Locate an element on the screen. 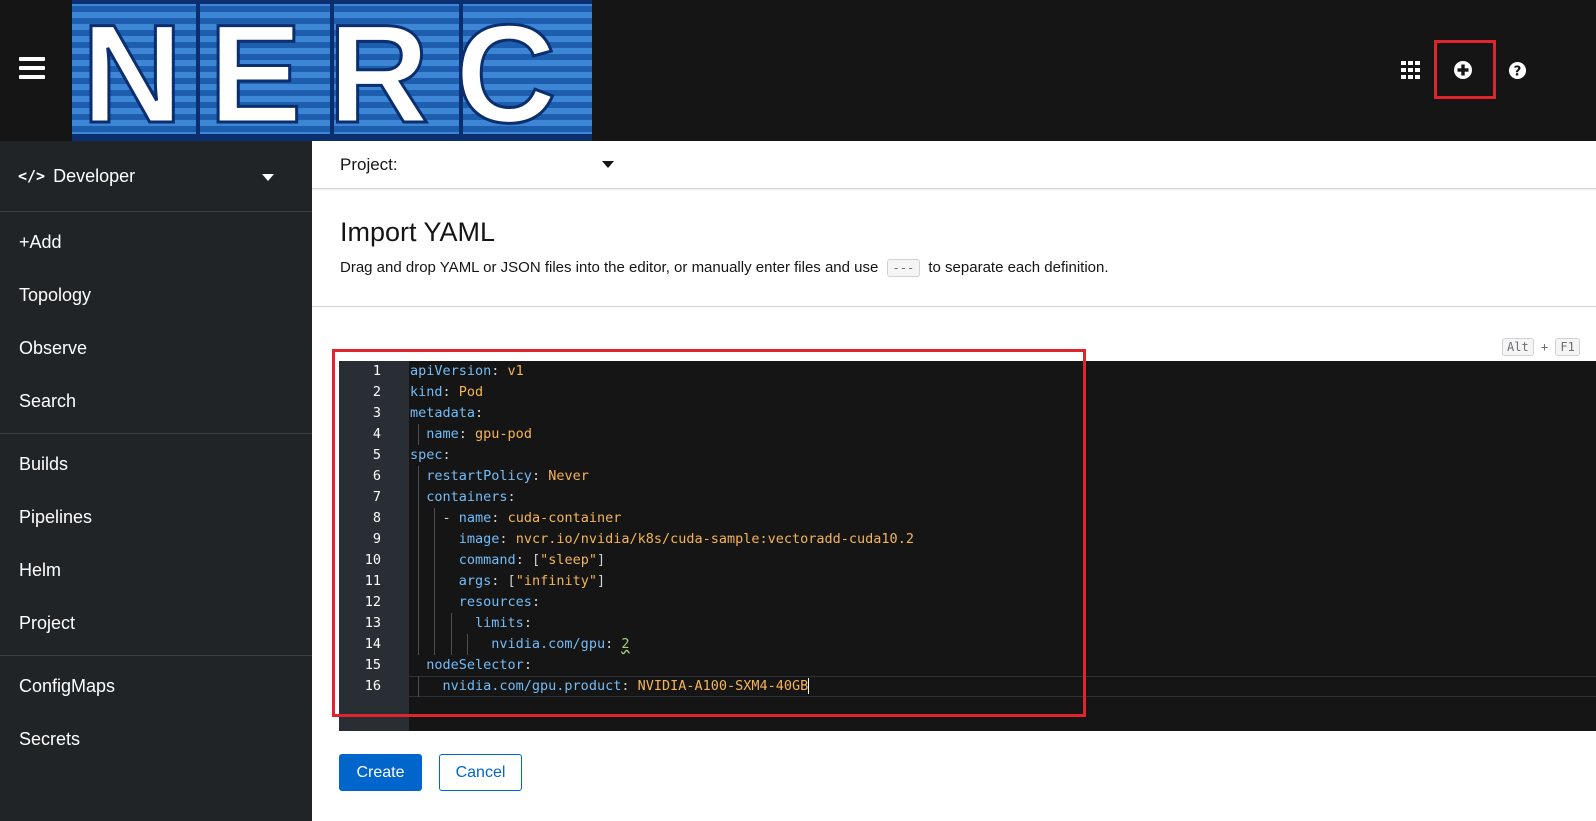 The height and width of the screenshot is (821, 1596). kbd-plus: + is located at coordinates (1544, 347).